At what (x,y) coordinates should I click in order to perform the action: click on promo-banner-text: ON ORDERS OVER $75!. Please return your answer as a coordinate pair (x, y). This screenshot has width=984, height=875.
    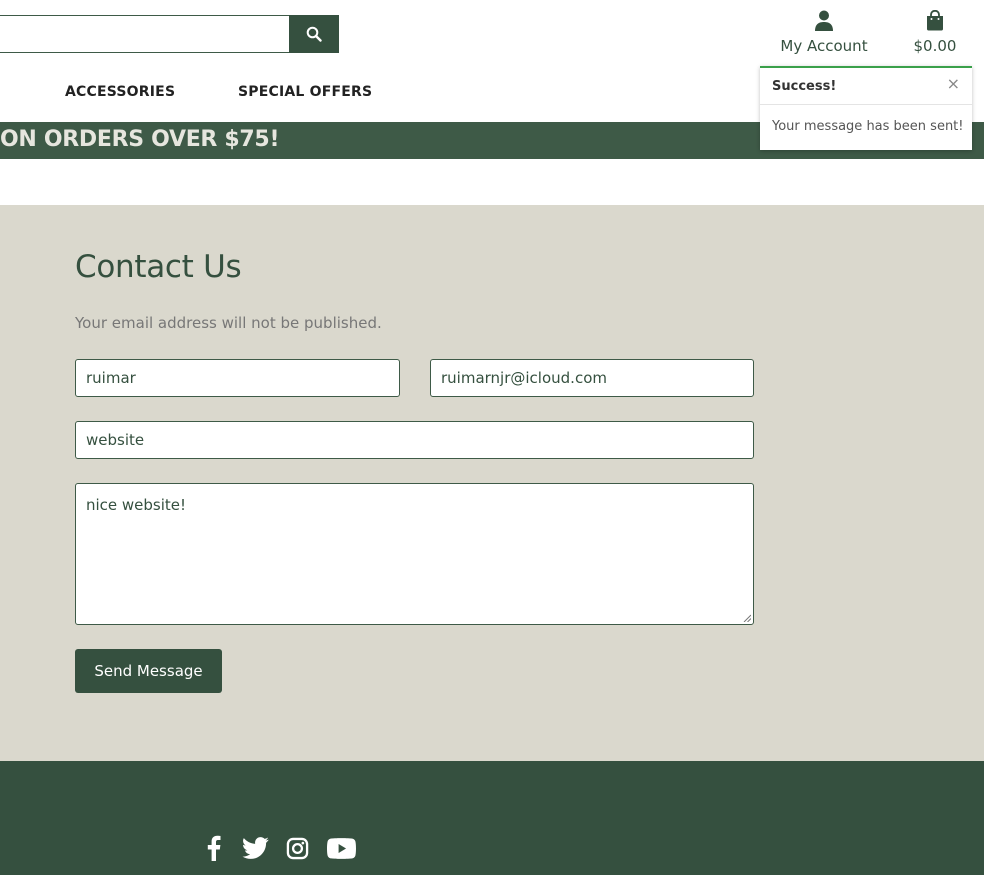
    Looking at the image, I should click on (140, 139).